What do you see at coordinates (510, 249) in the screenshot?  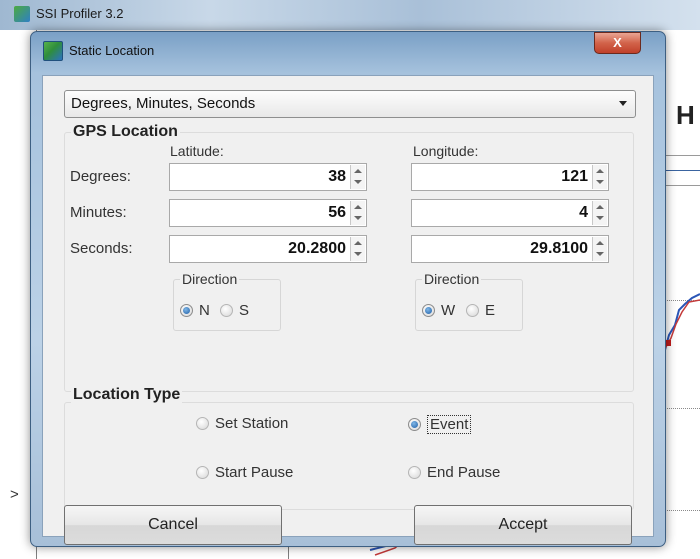 I see `longitude-seconds-stepper: 29.8100` at bounding box center [510, 249].